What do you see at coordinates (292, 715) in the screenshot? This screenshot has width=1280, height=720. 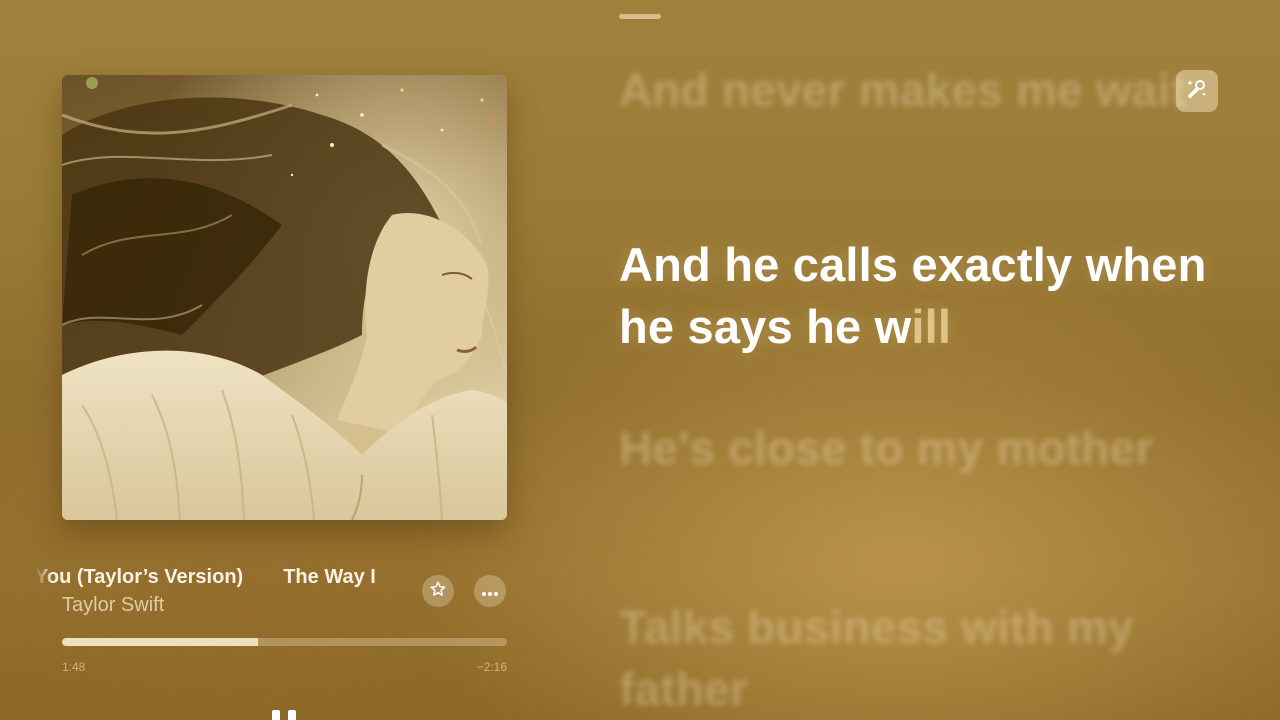 I see `pause-icon-bar` at bounding box center [292, 715].